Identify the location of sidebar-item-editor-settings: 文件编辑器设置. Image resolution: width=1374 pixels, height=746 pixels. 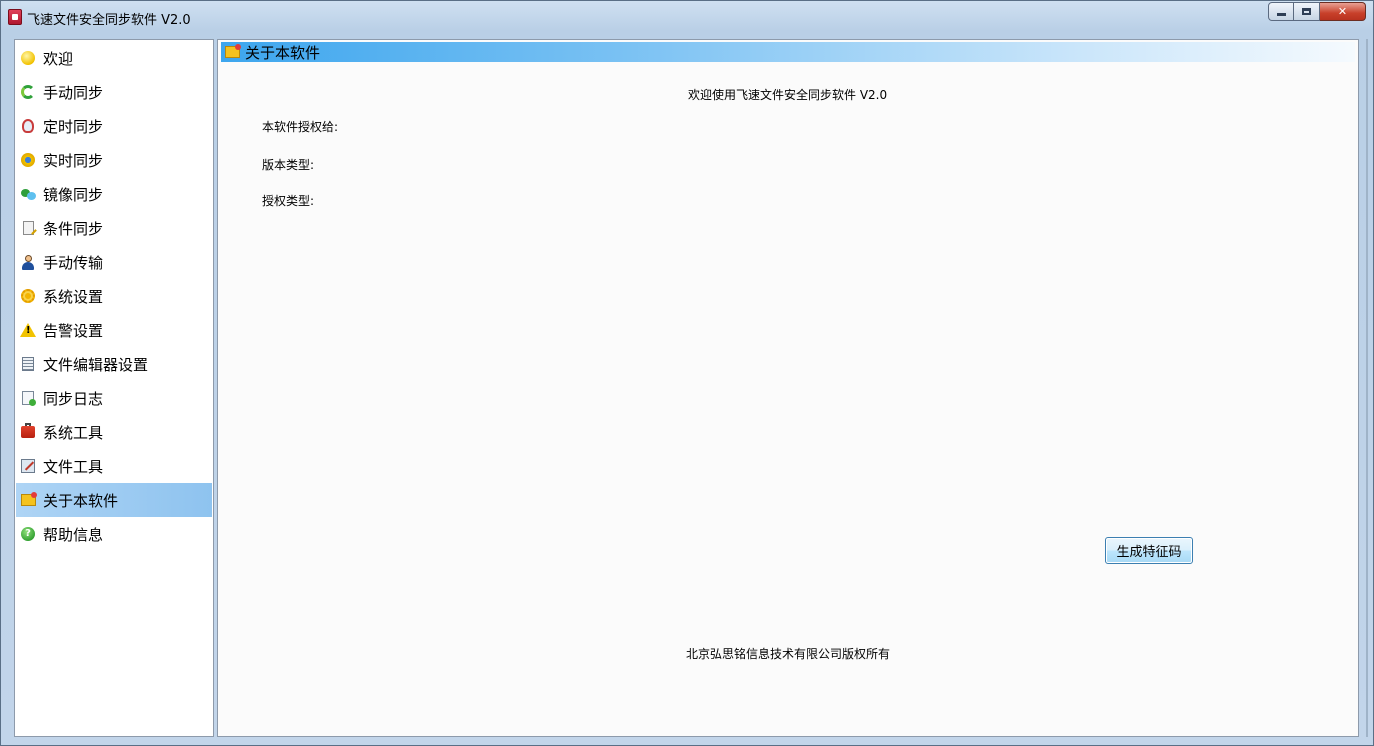
(114, 364).